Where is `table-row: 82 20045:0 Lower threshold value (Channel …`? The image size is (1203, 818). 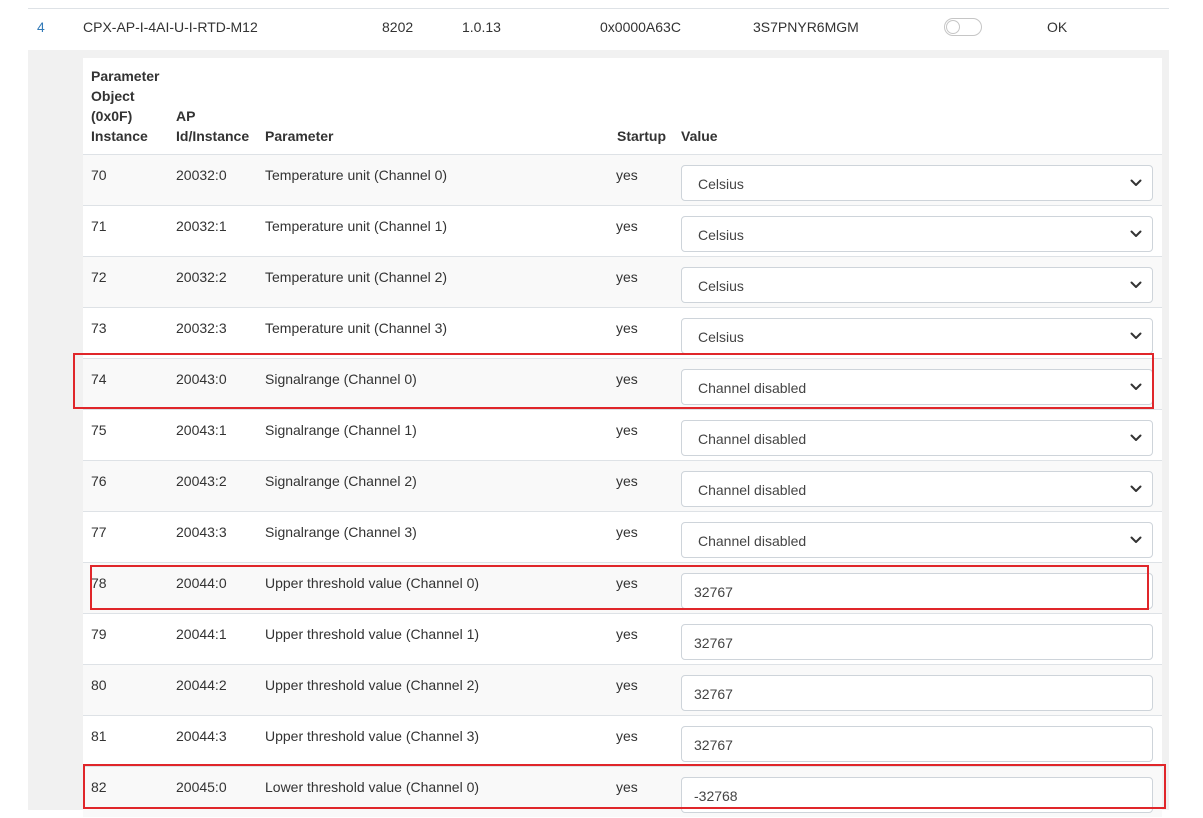 table-row: 82 20045:0 Lower threshold value (Channel … is located at coordinates (622, 791).